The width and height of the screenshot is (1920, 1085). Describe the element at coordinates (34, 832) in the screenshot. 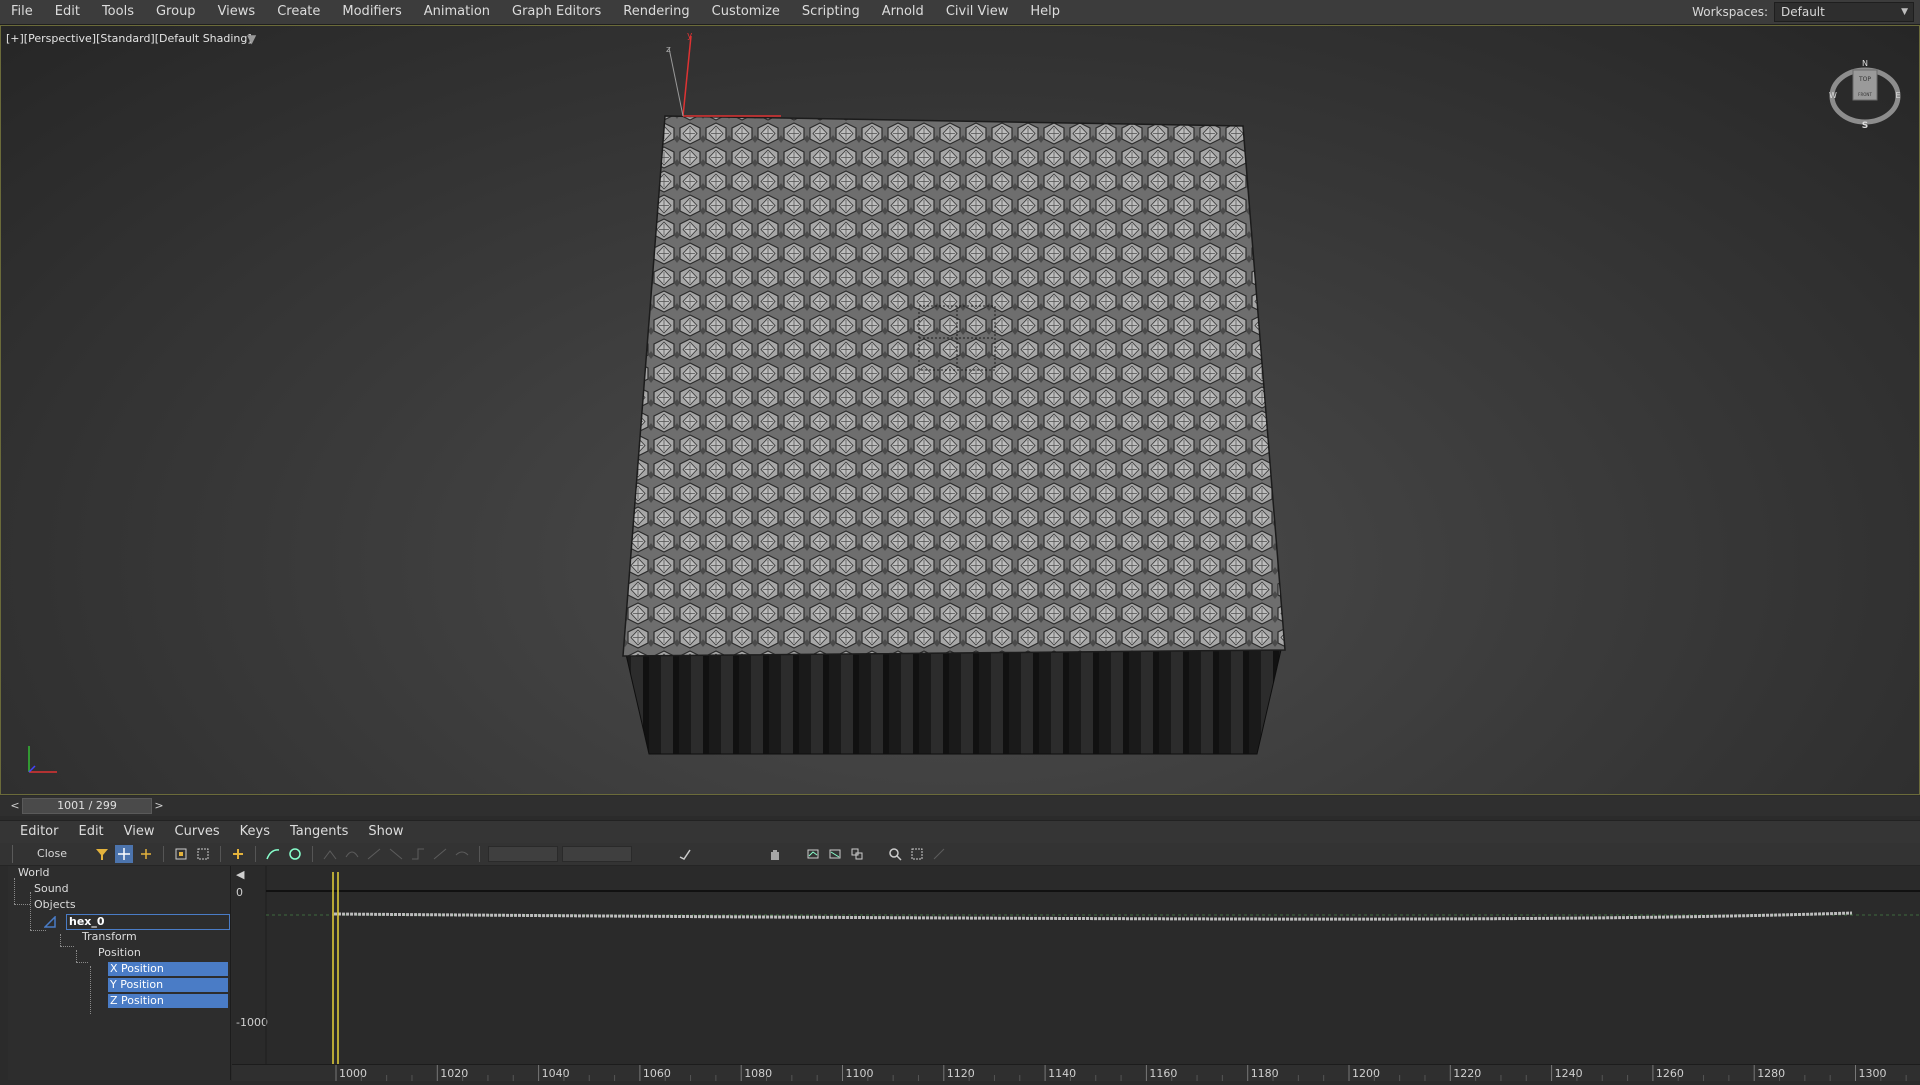

I see `ce-menu-editor: Editor` at that location.